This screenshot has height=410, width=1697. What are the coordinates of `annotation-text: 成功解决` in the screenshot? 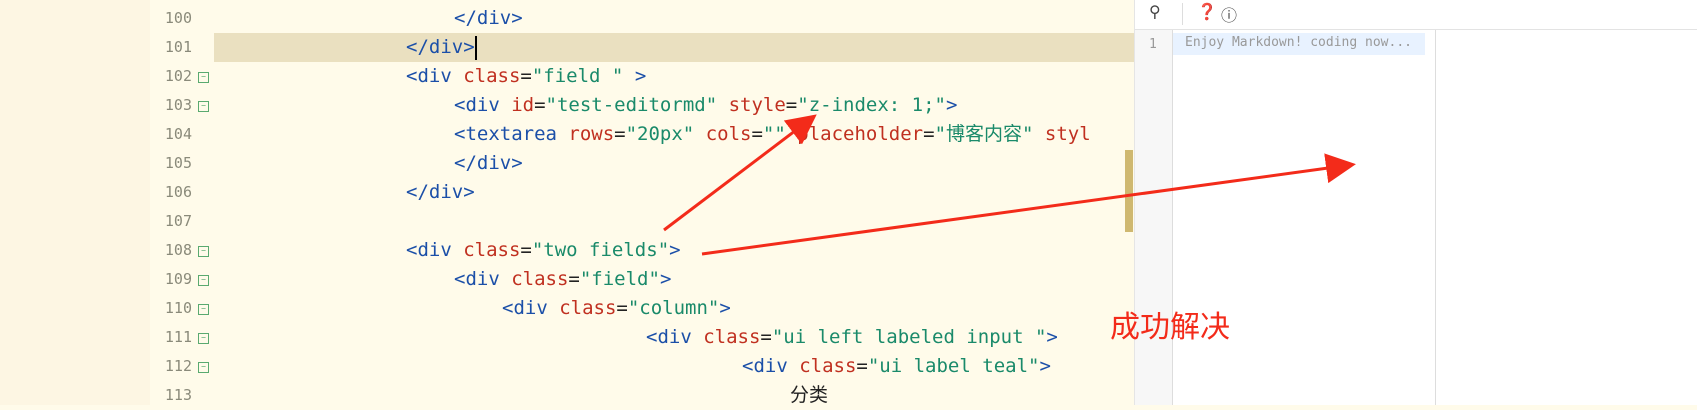 It's located at (1170, 327).